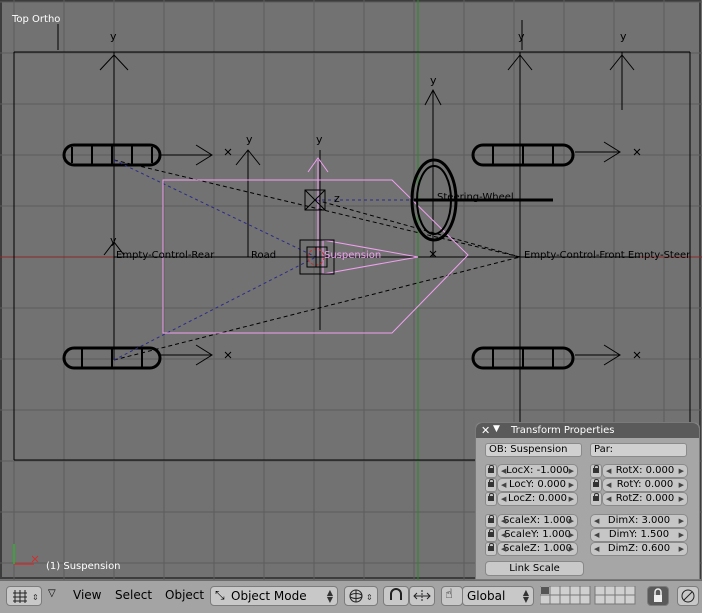 This screenshot has width=702, height=613. I want to click on rot-y-field: ◀ RotY: 0.000 ▶, so click(645, 485).